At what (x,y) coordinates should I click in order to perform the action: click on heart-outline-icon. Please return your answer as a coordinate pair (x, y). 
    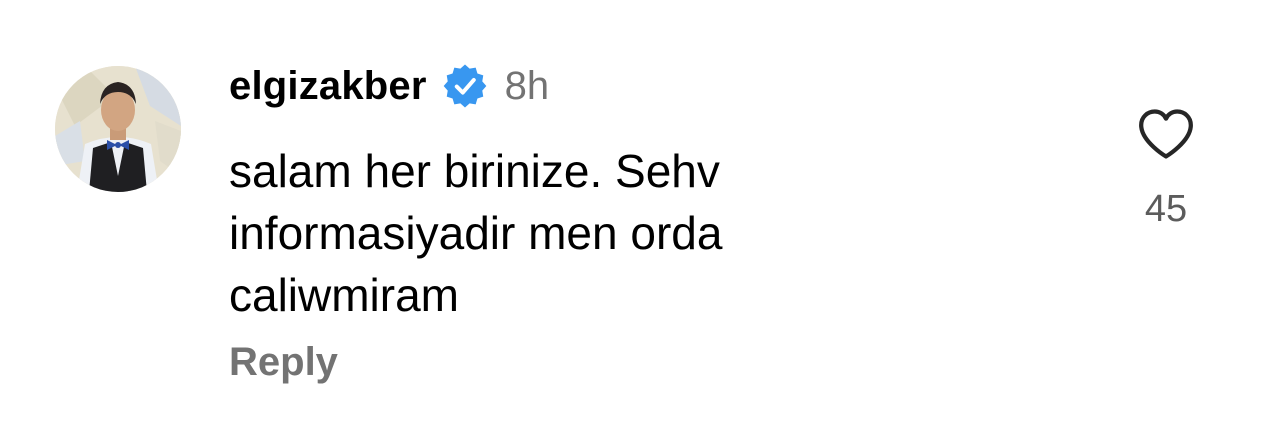
    Looking at the image, I should click on (1166, 134).